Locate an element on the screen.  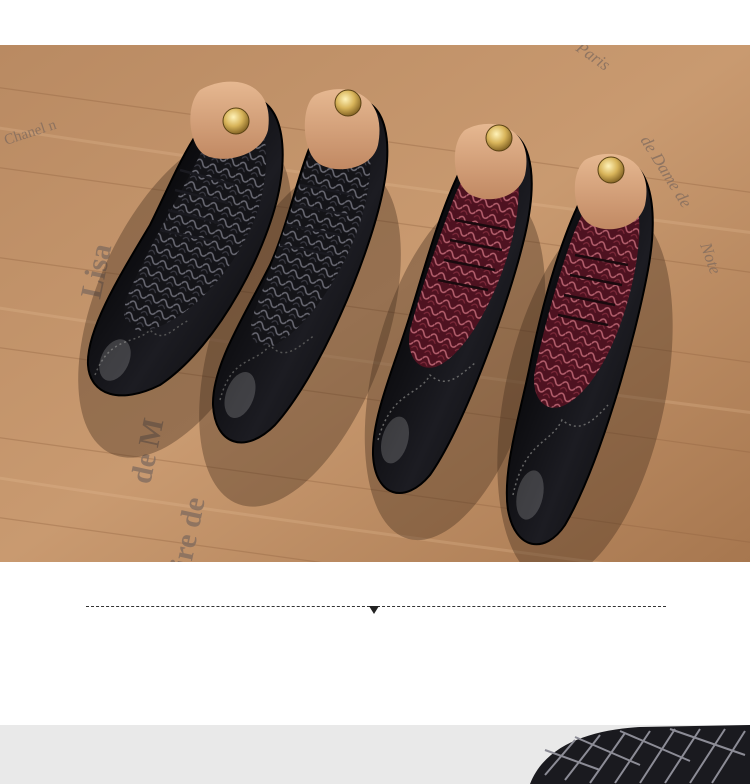
triangle-down-icon is located at coordinates (374, 610).